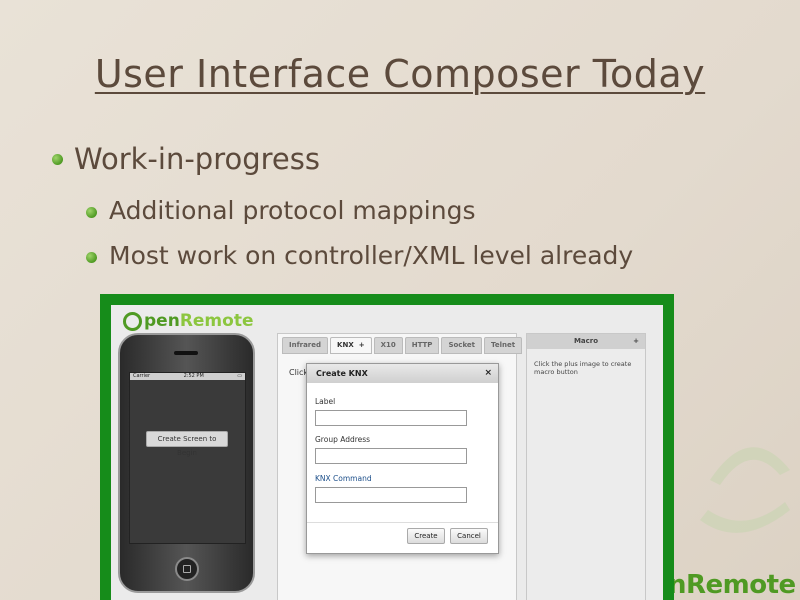 This screenshot has width=800, height=600. I want to click on dialog-header: Create KNX ×, so click(402, 373).